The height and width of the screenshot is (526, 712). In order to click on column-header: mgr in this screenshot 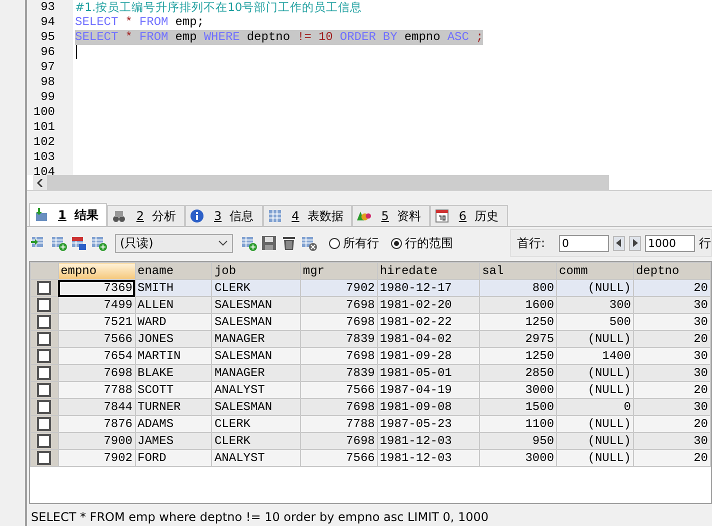, I will do `click(339, 271)`.